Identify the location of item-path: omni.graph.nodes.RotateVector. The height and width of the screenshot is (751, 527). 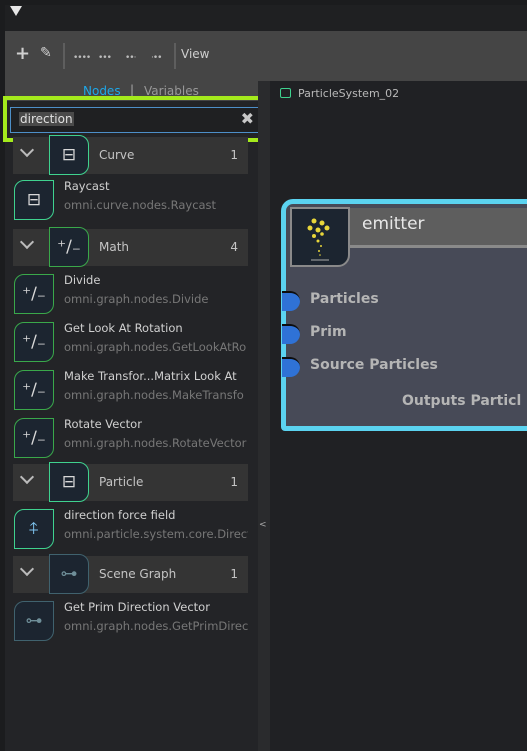
(155, 443).